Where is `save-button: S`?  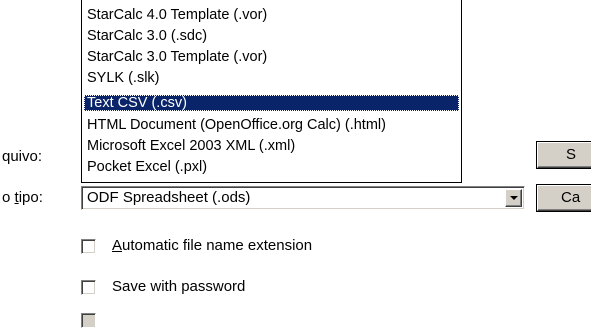
save-button: S is located at coordinates (564, 155).